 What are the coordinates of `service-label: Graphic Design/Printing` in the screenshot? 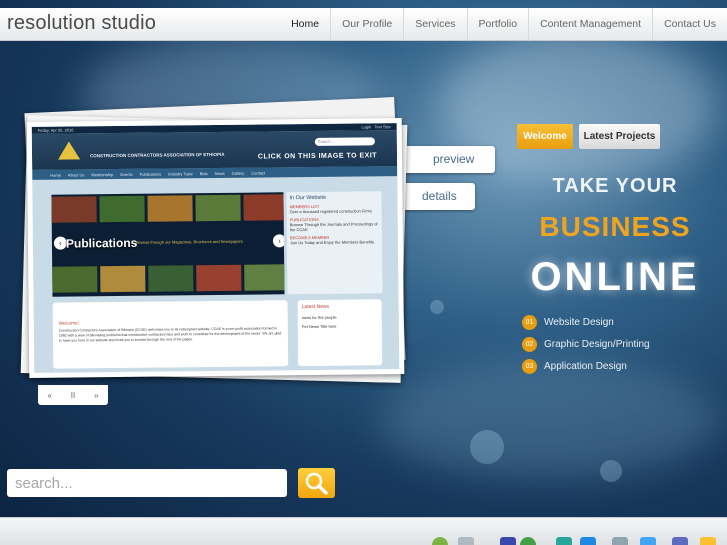 It's located at (597, 344).